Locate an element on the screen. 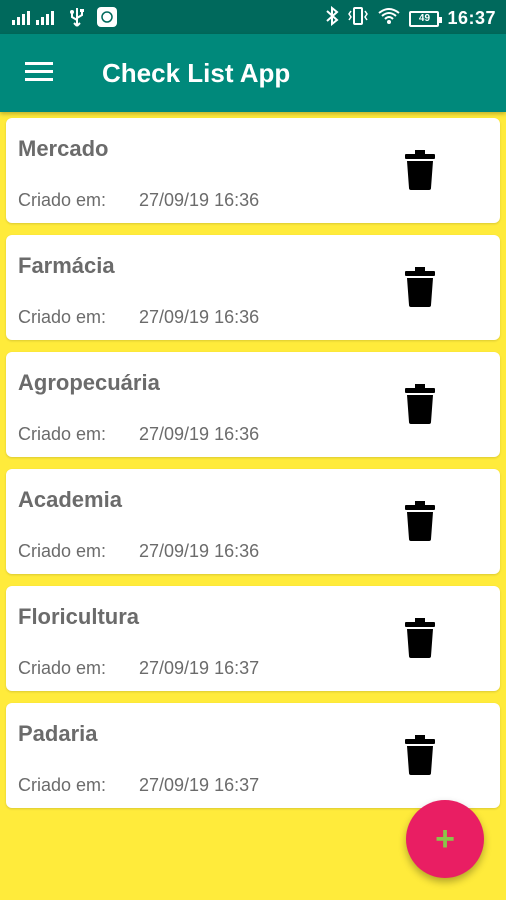 Image resolution: width=506 pixels, height=900 pixels. list-item: Academia Criado em: 27/09/19 16:36 is located at coordinates (253, 521).